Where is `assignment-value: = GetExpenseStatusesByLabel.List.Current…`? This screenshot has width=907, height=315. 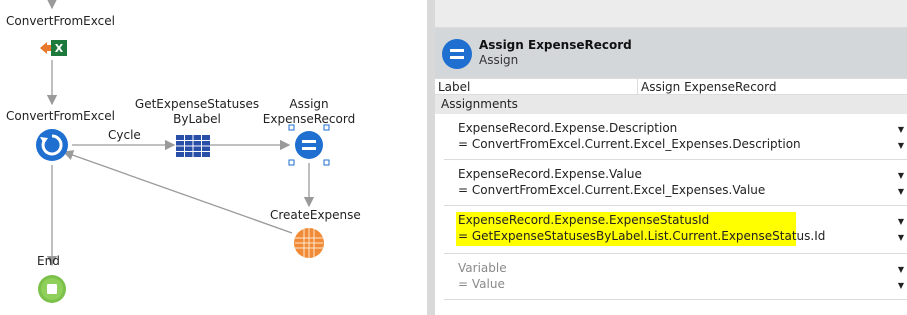 assignment-value: = GetExpenseStatusesByLabel.List.Current… is located at coordinates (641, 236).